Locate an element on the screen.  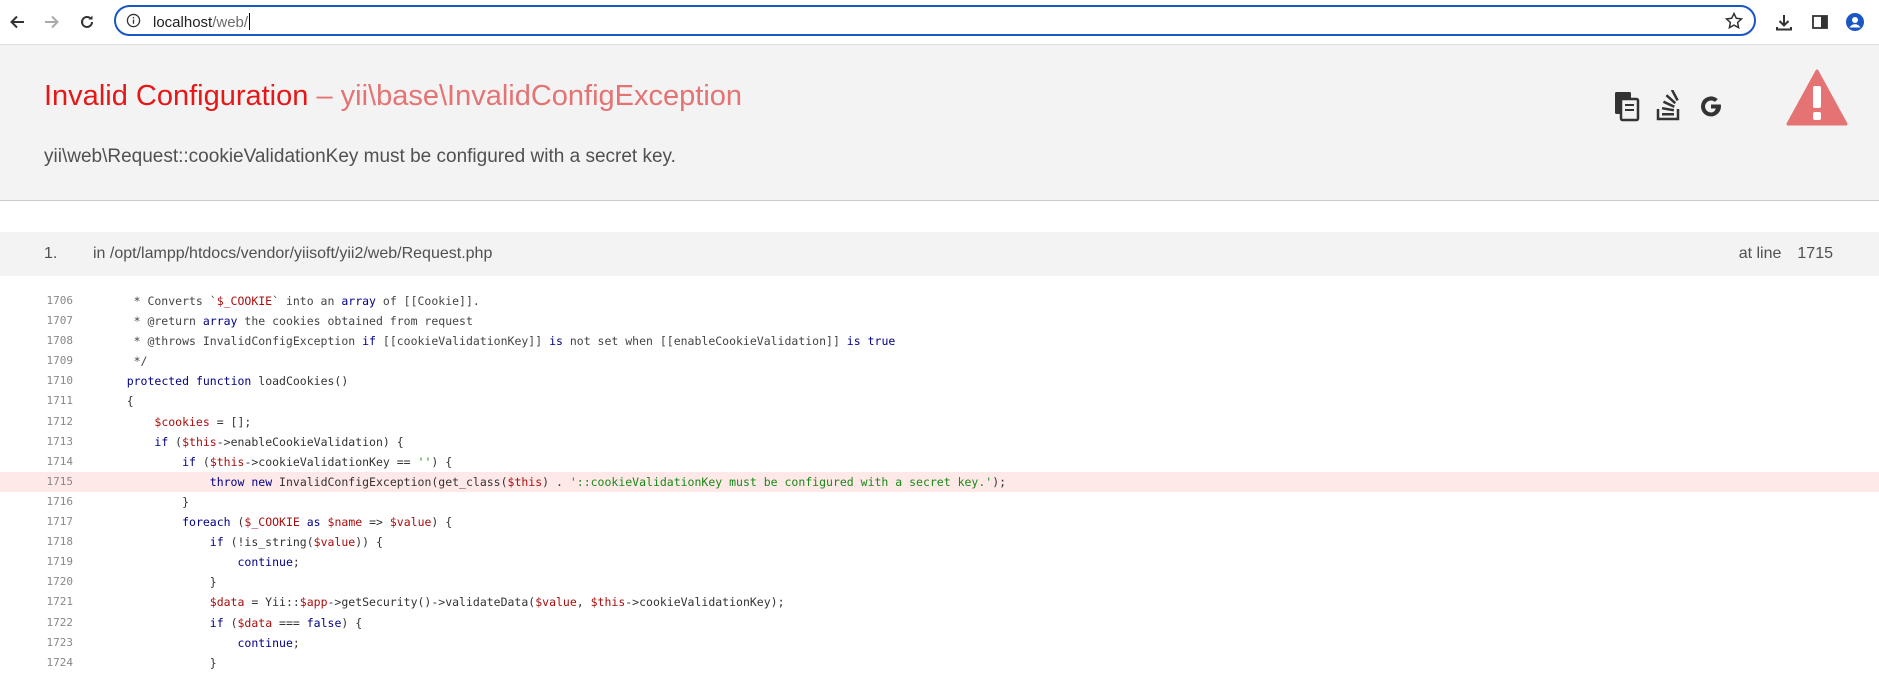
line-number: 1709 is located at coordinates (60, 361).